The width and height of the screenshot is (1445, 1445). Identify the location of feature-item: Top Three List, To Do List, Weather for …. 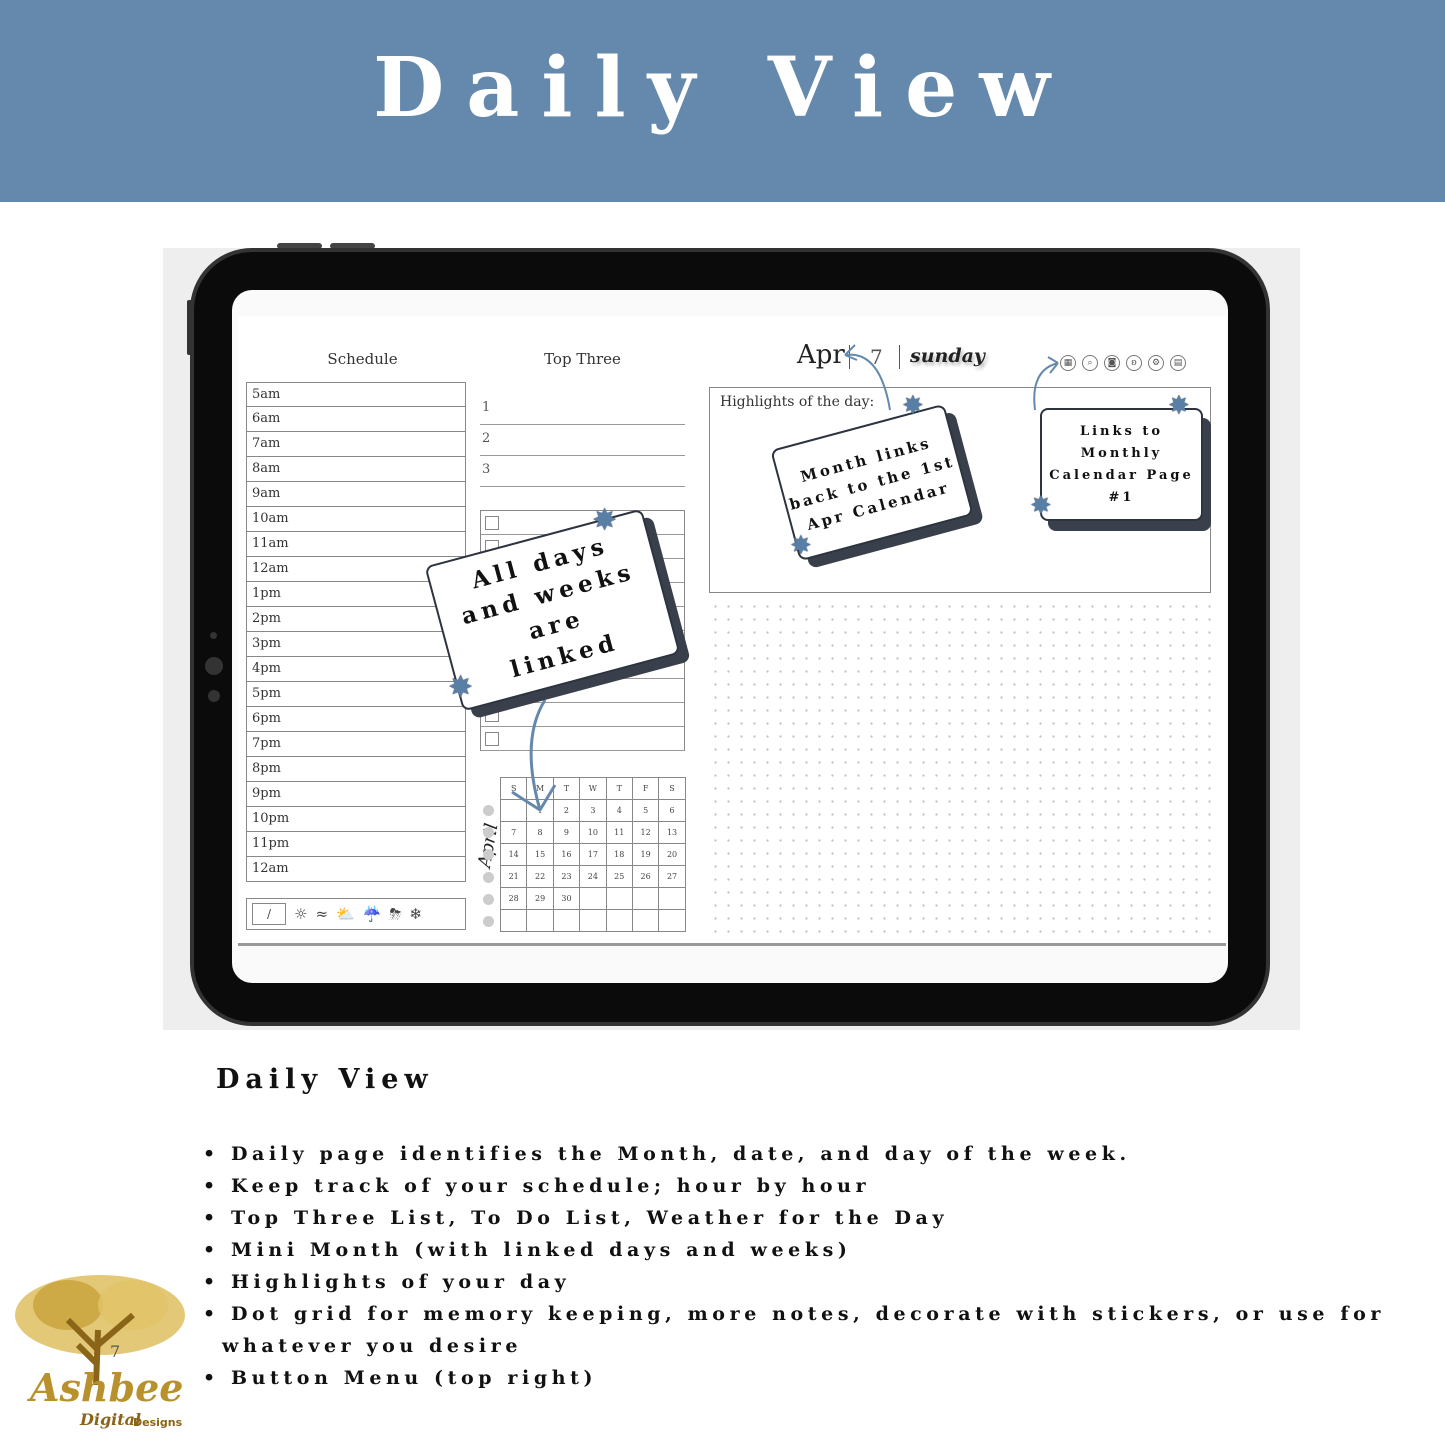
(803, 1218).